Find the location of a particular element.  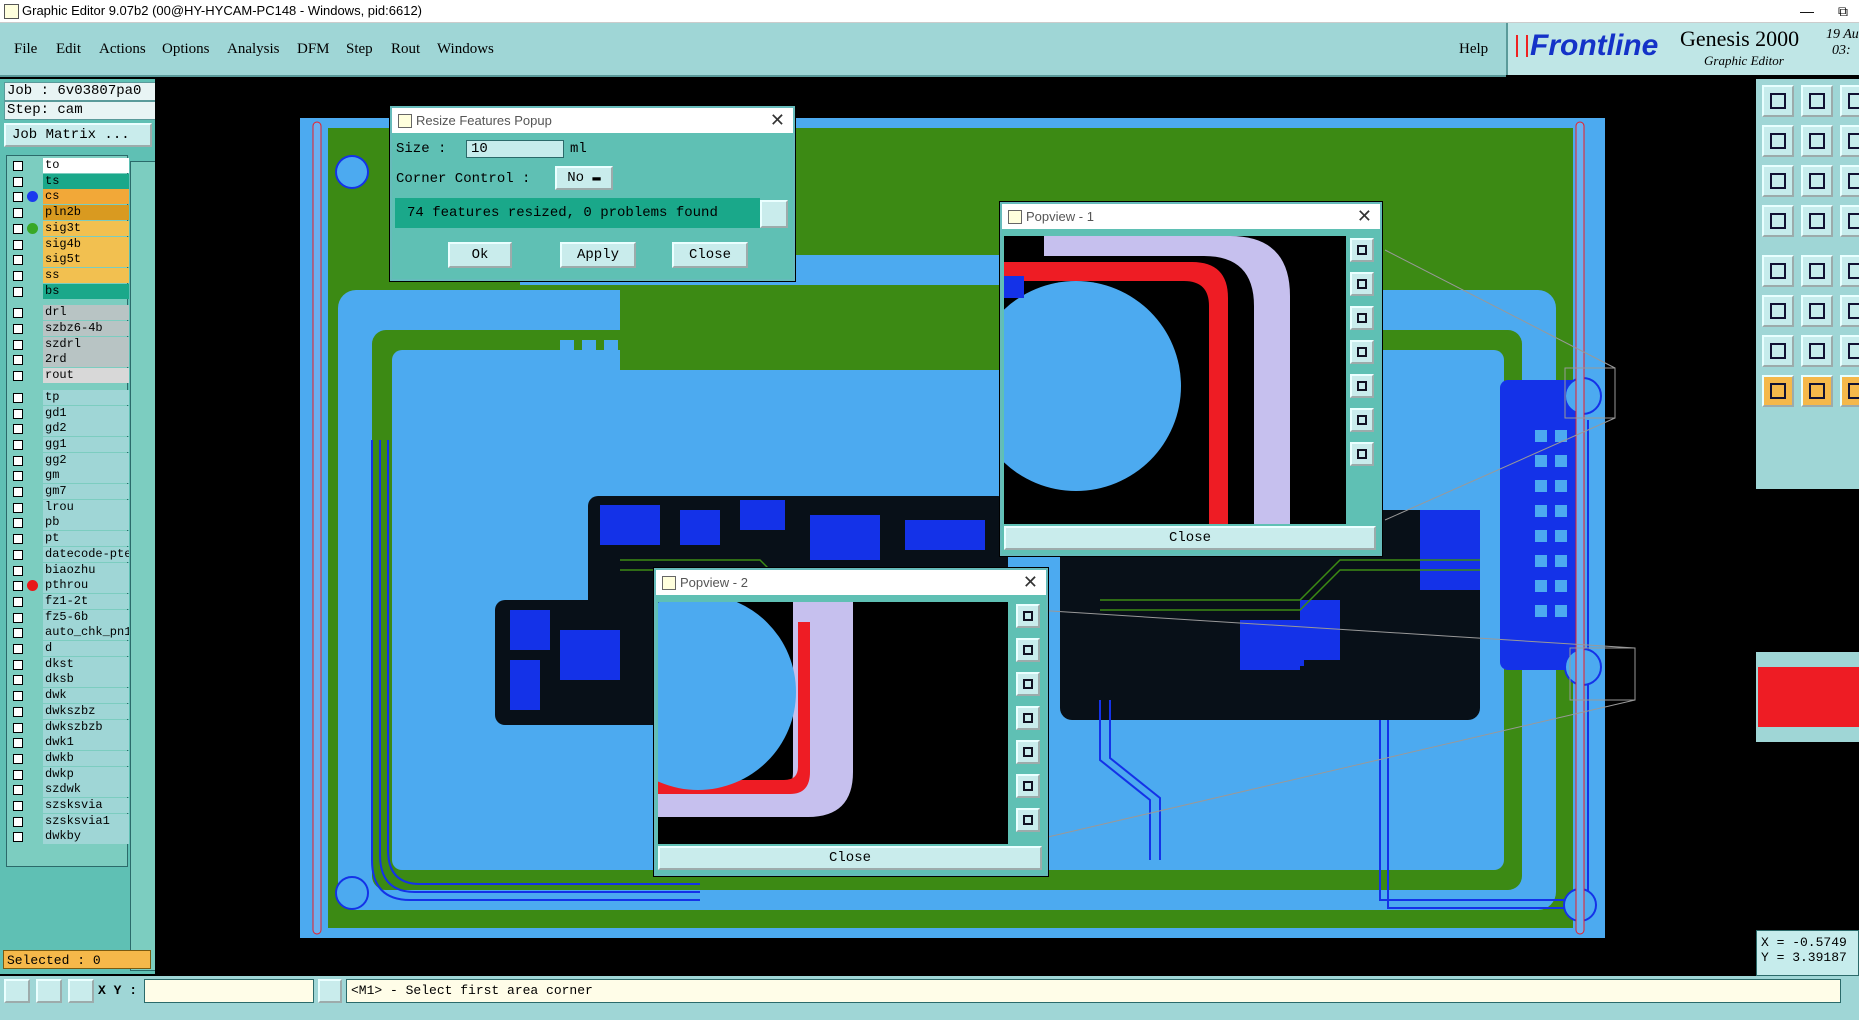

layer-row: ts is located at coordinates (69, 181).